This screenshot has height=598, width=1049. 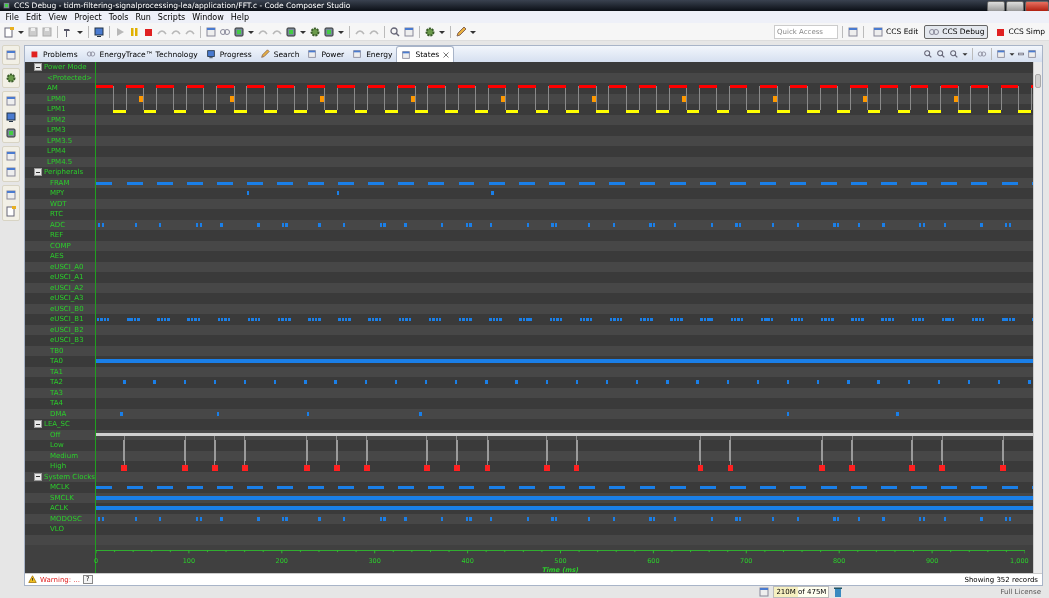 What do you see at coordinates (240, 17) in the screenshot?
I see `menu-item: Help` at bounding box center [240, 17].